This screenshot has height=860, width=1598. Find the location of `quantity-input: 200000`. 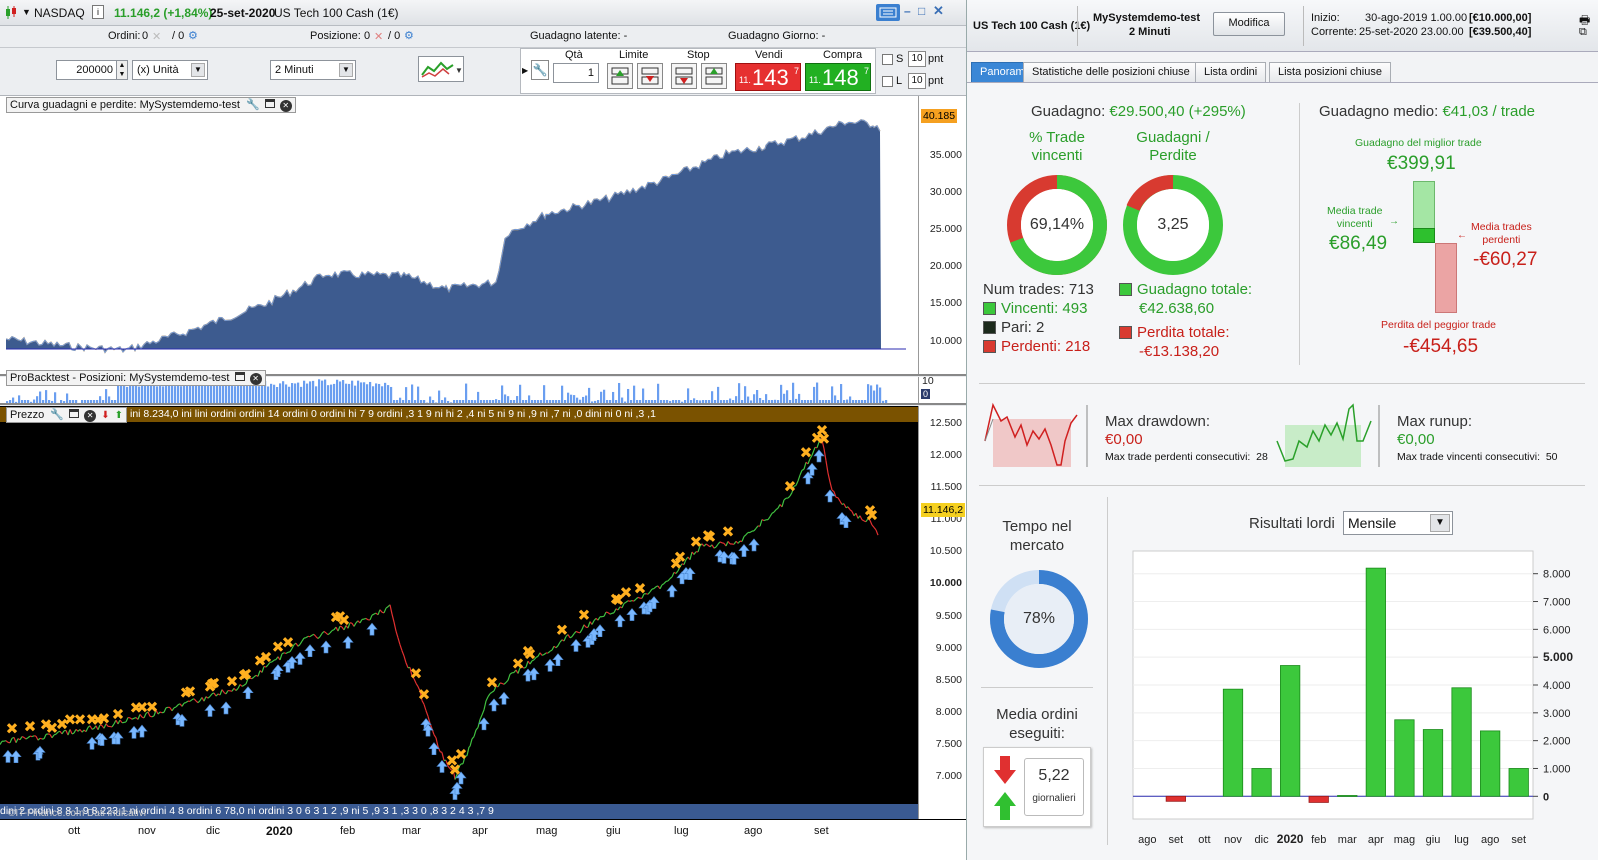

quantity-input: 200000 is located at coordinates (87, 70).